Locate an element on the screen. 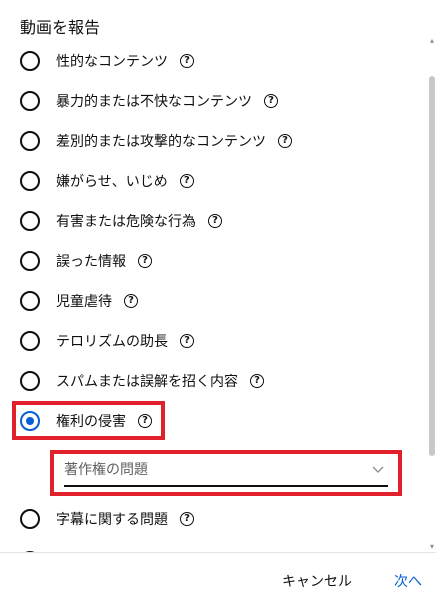 The image size is (436, 605). option-misinformation: 誤った情報 ? is located at coordinates (86, 261).